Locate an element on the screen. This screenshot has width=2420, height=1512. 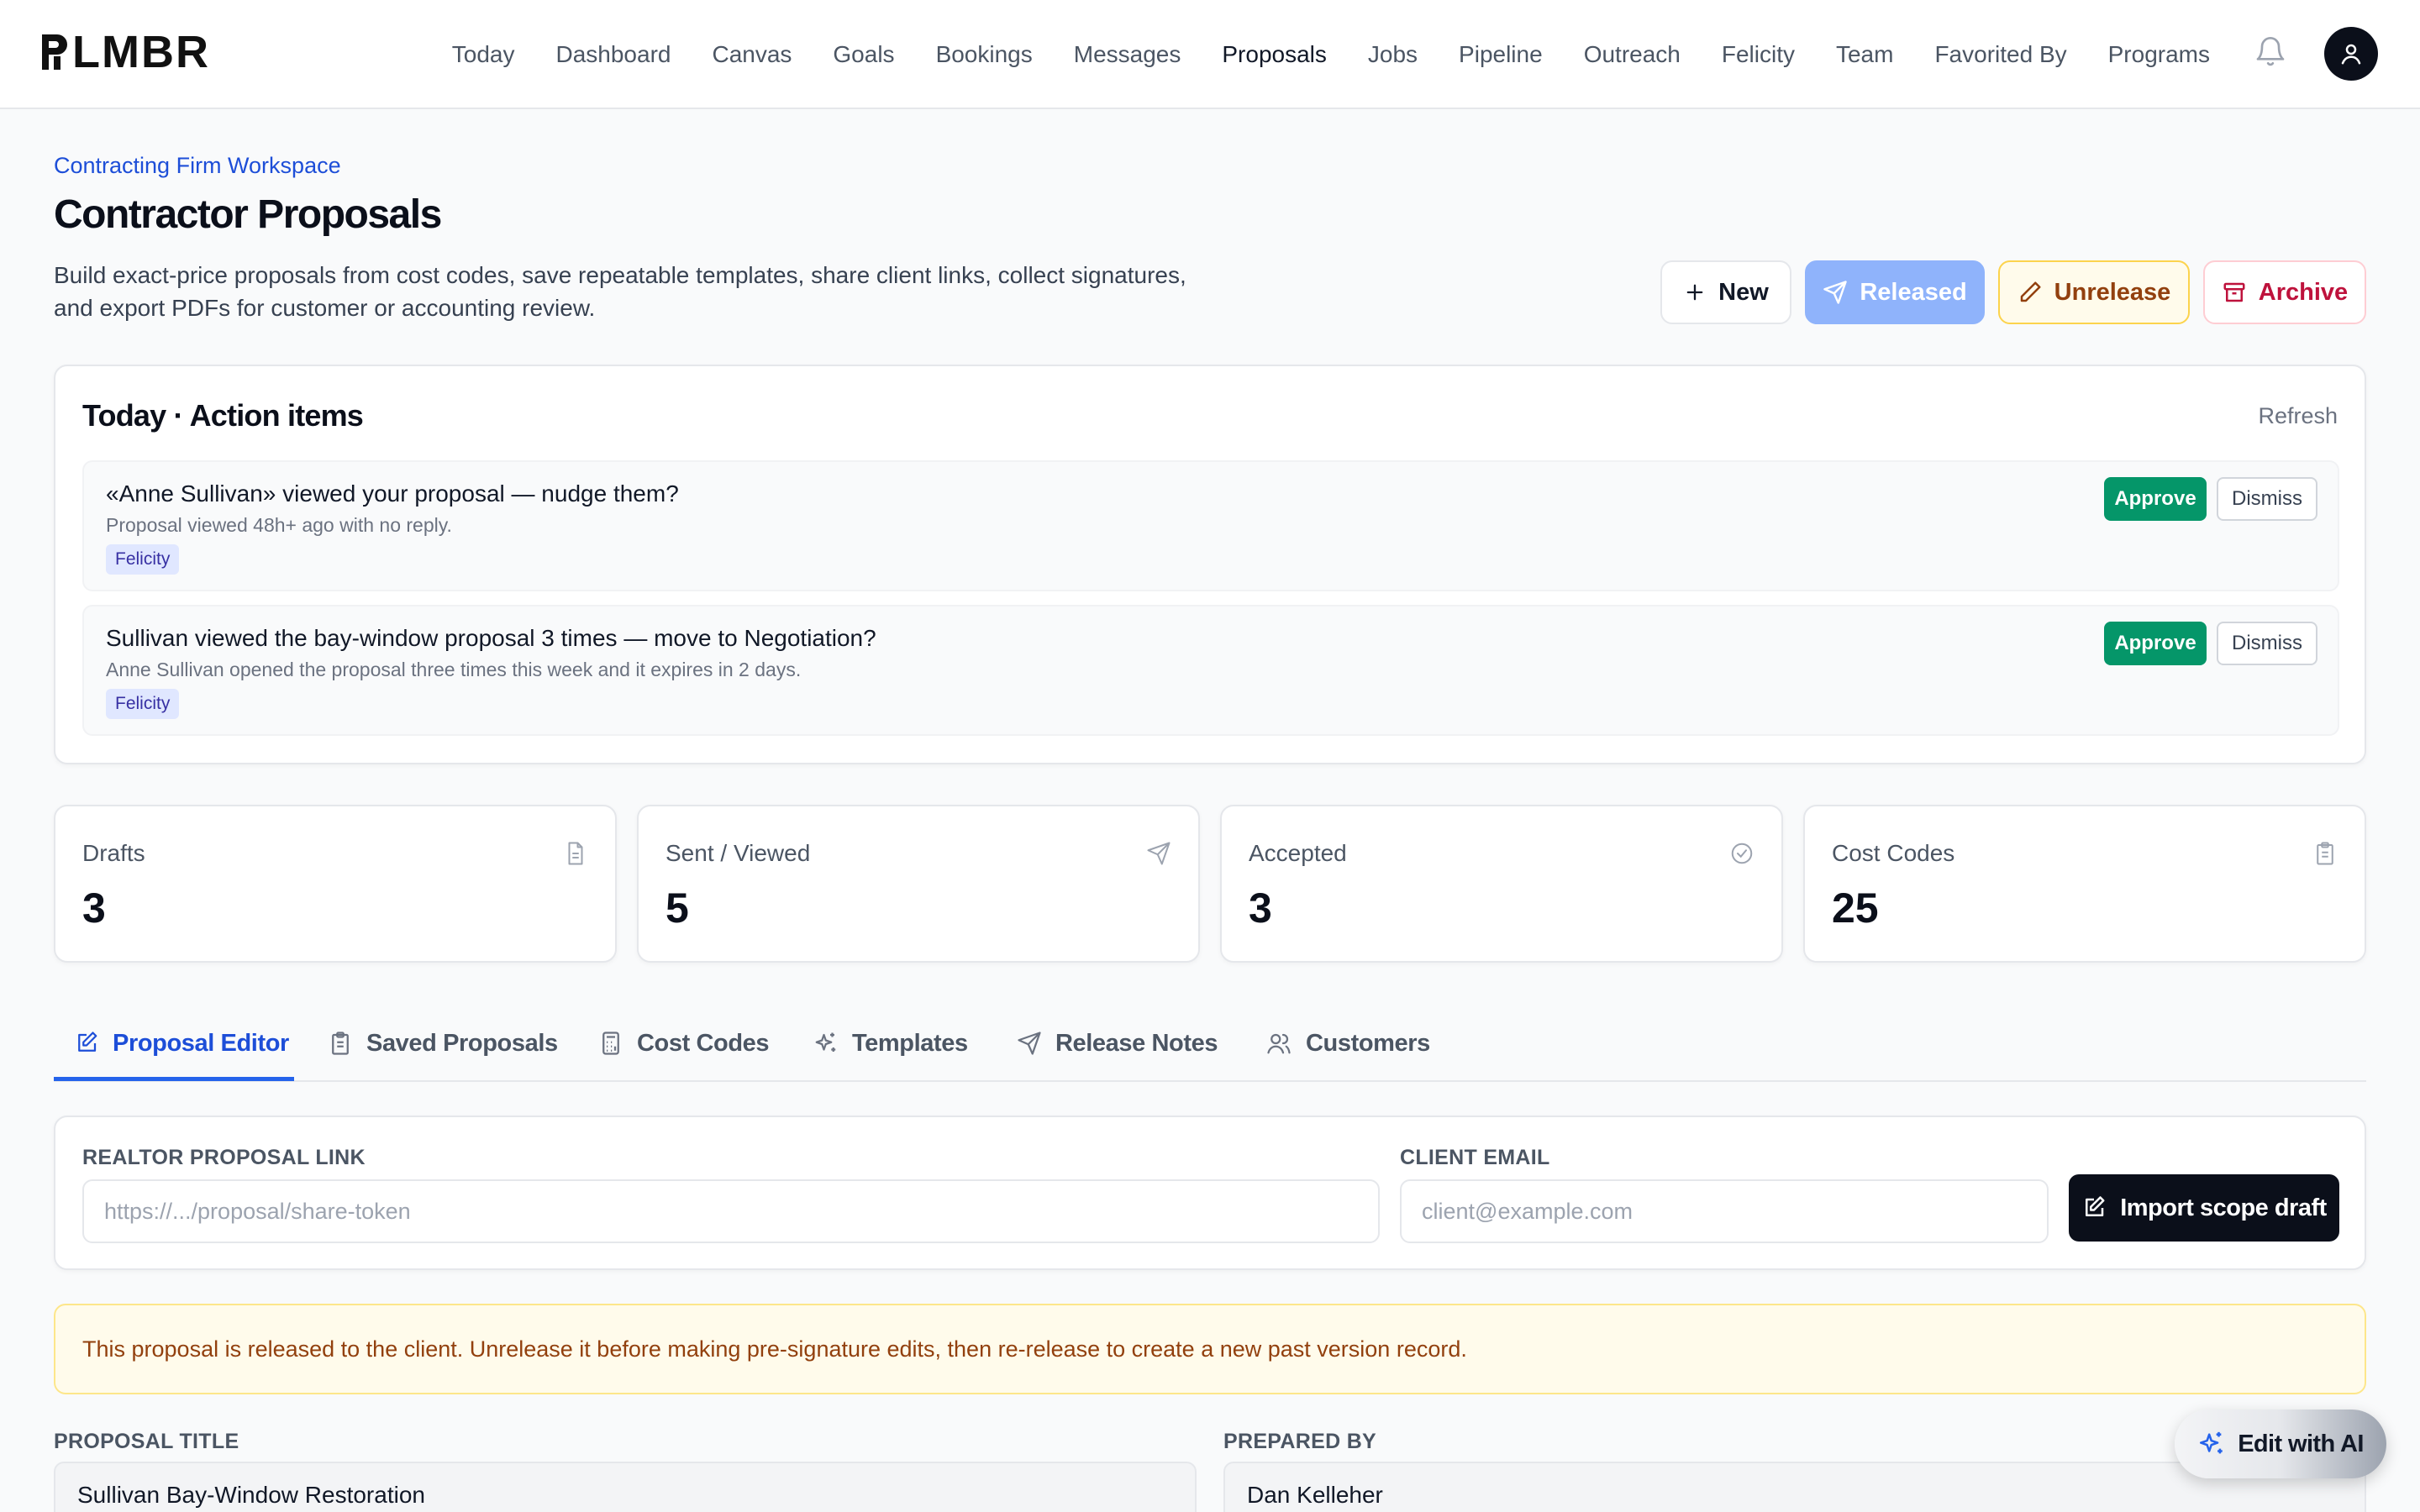
tab-saved-proposals: Saved Proposals is located at coordinates (443, 1043).